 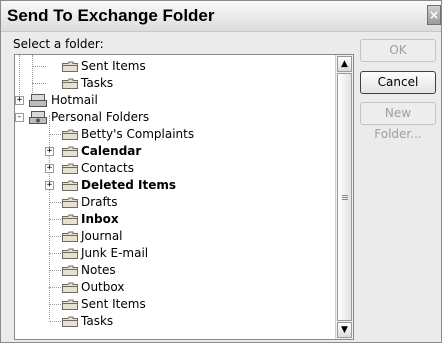 I want to click on tree-item-label: Calendar, so click(x=111, y=151).